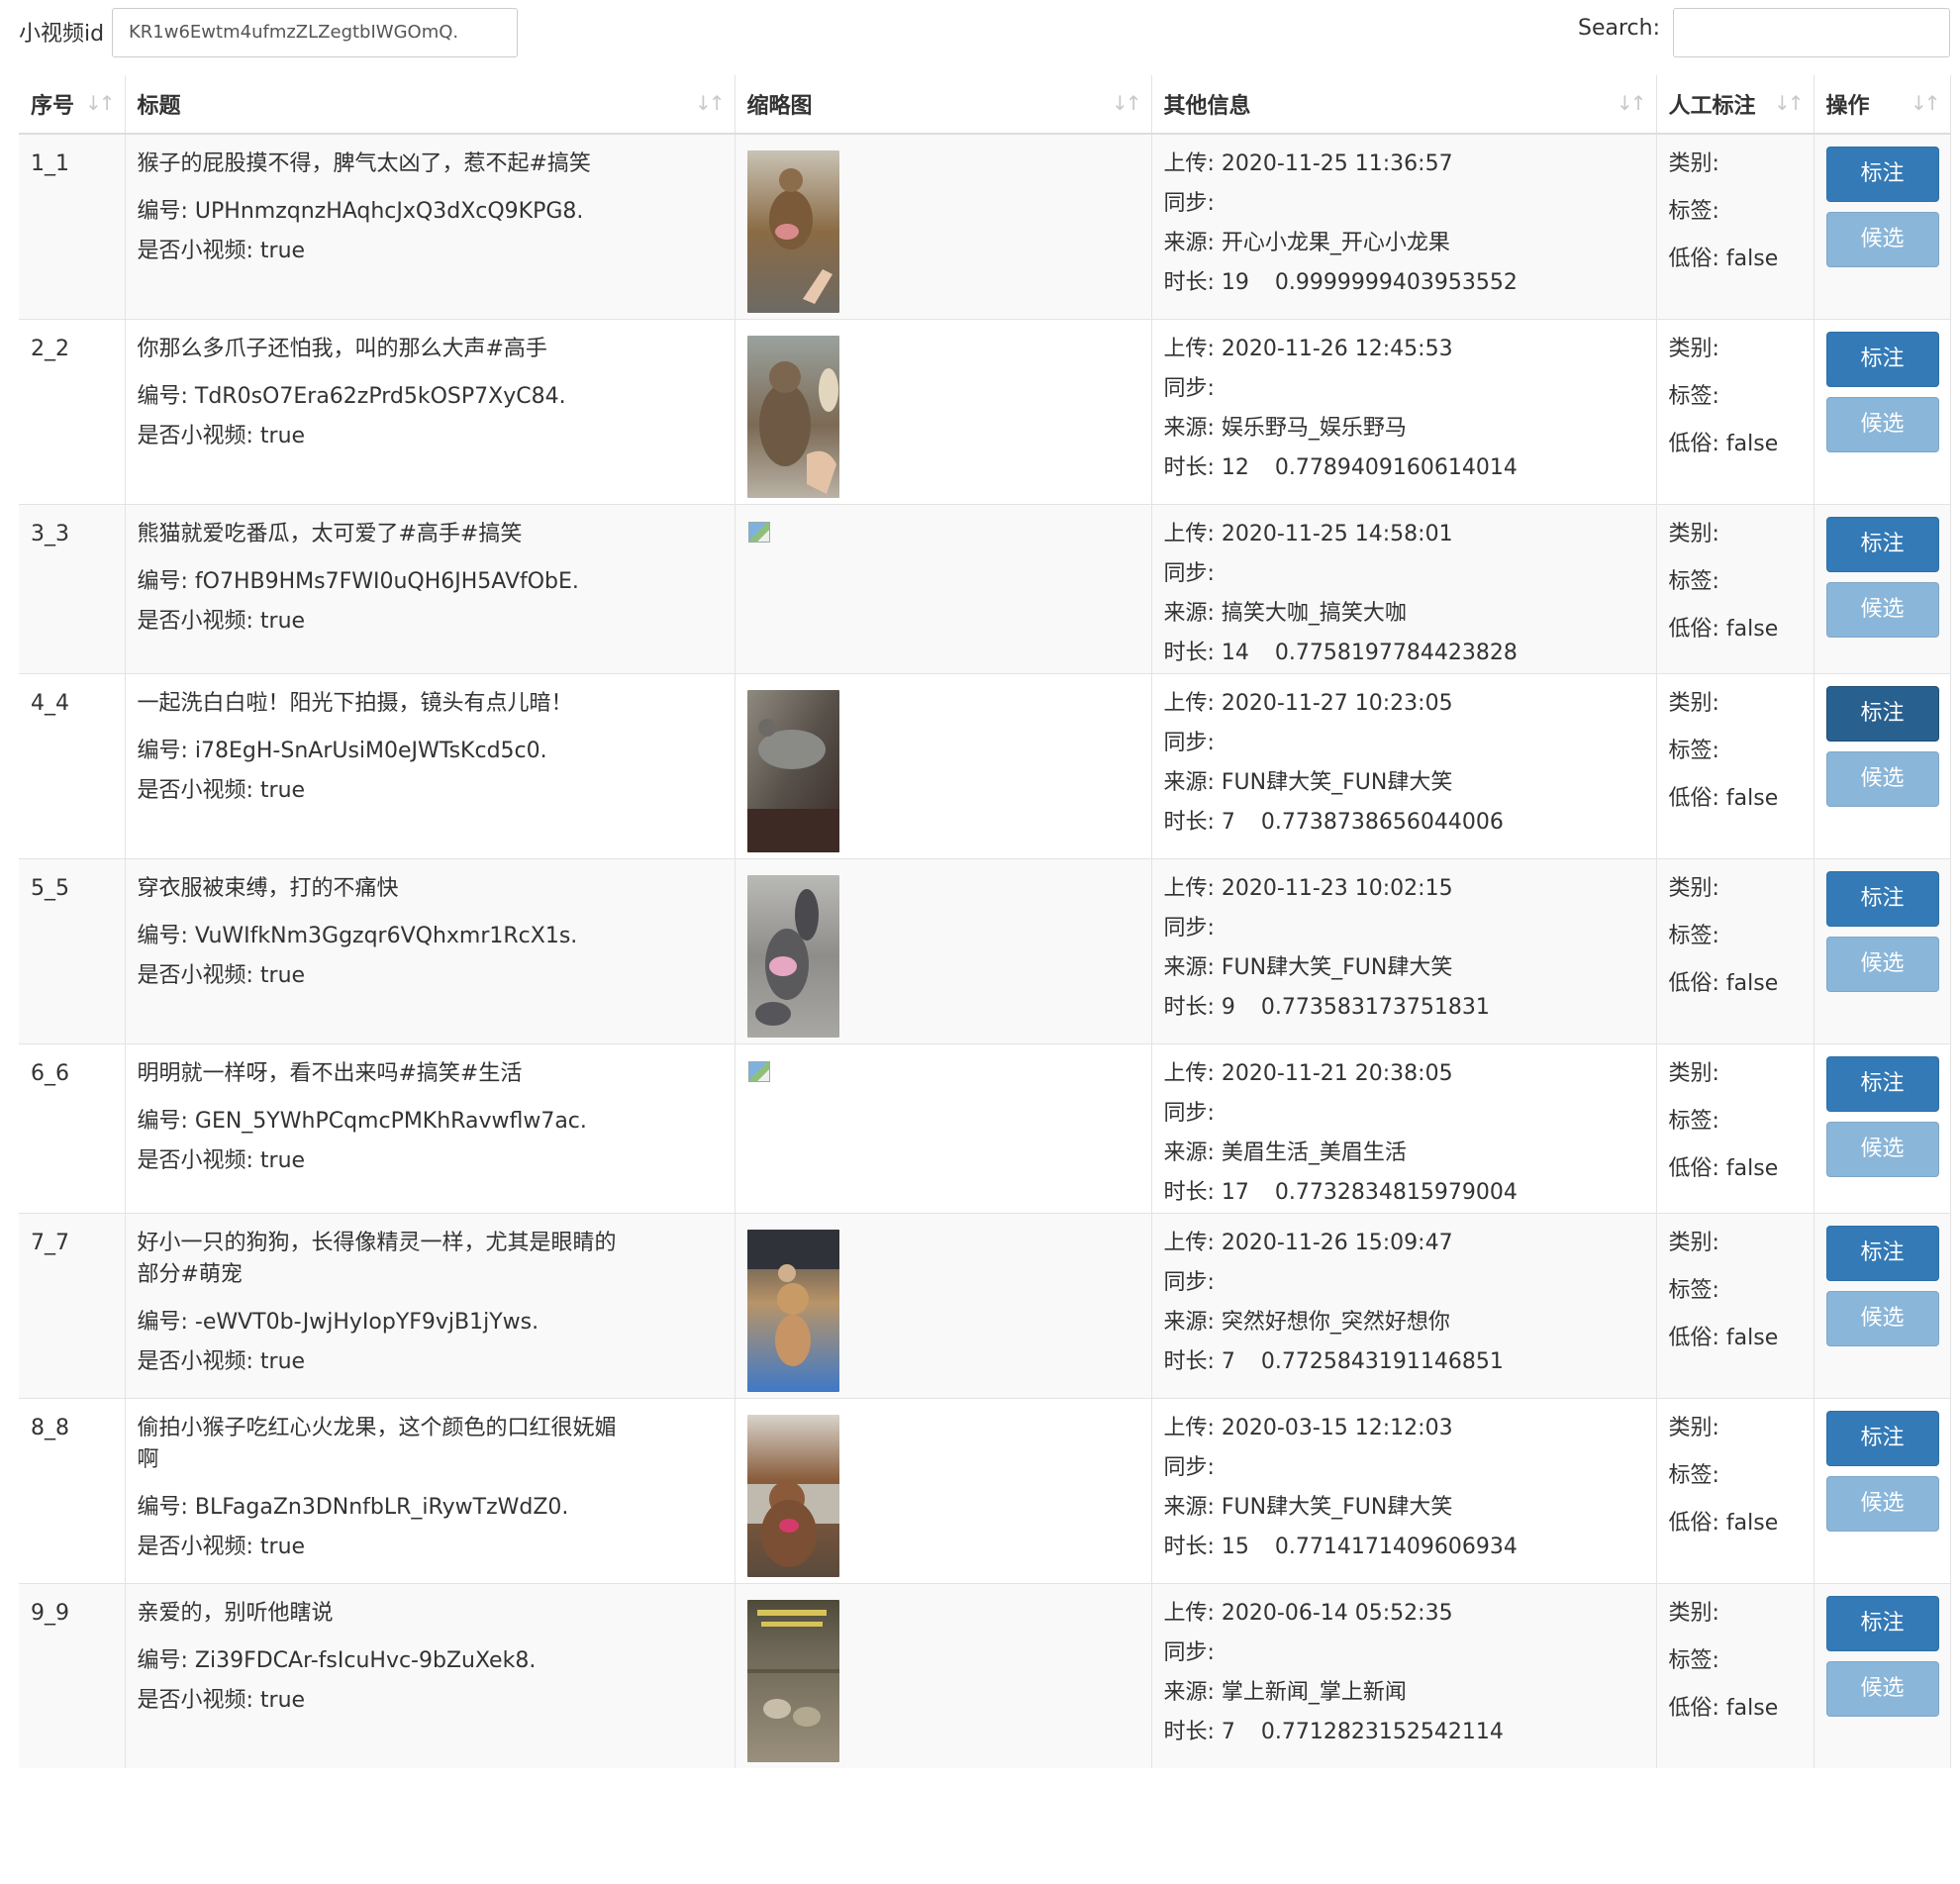  Describe the element at coordinates (235, 1613) in the screenshot. I see `video-title: 亲爱的，别听他瞎说` at that location.